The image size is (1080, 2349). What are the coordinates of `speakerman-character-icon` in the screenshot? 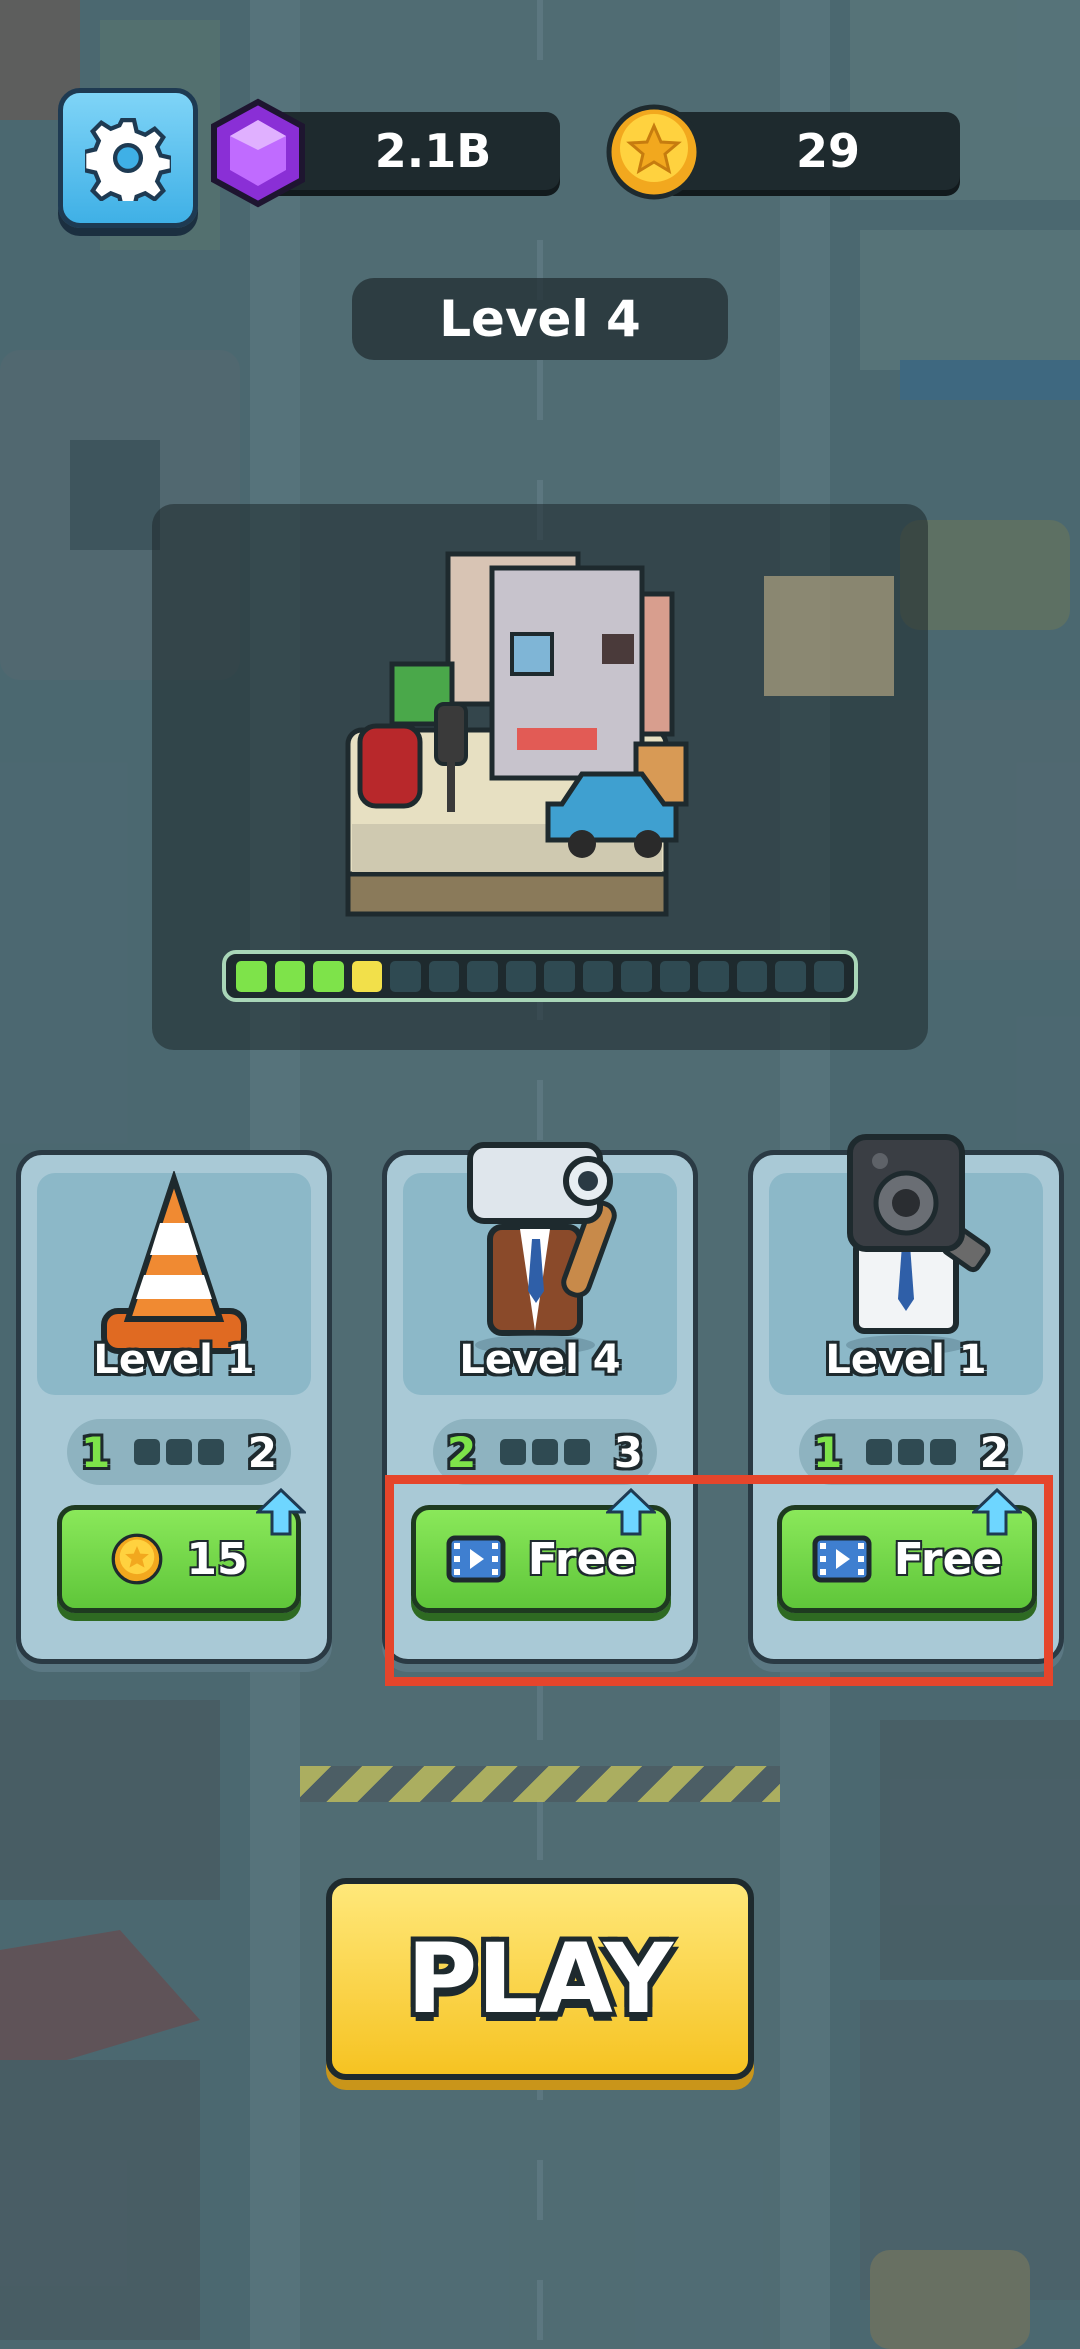 It's located at (918, 1244).